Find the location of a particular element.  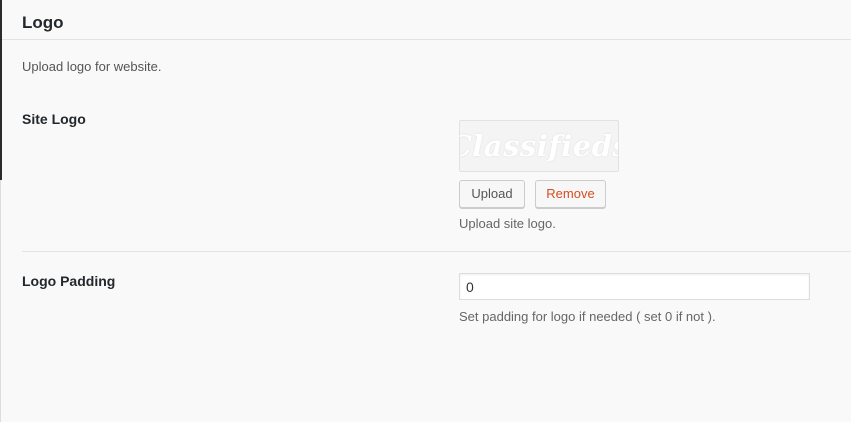

site-logo-help: Upload site logo. is located at coordinates (507, 223).